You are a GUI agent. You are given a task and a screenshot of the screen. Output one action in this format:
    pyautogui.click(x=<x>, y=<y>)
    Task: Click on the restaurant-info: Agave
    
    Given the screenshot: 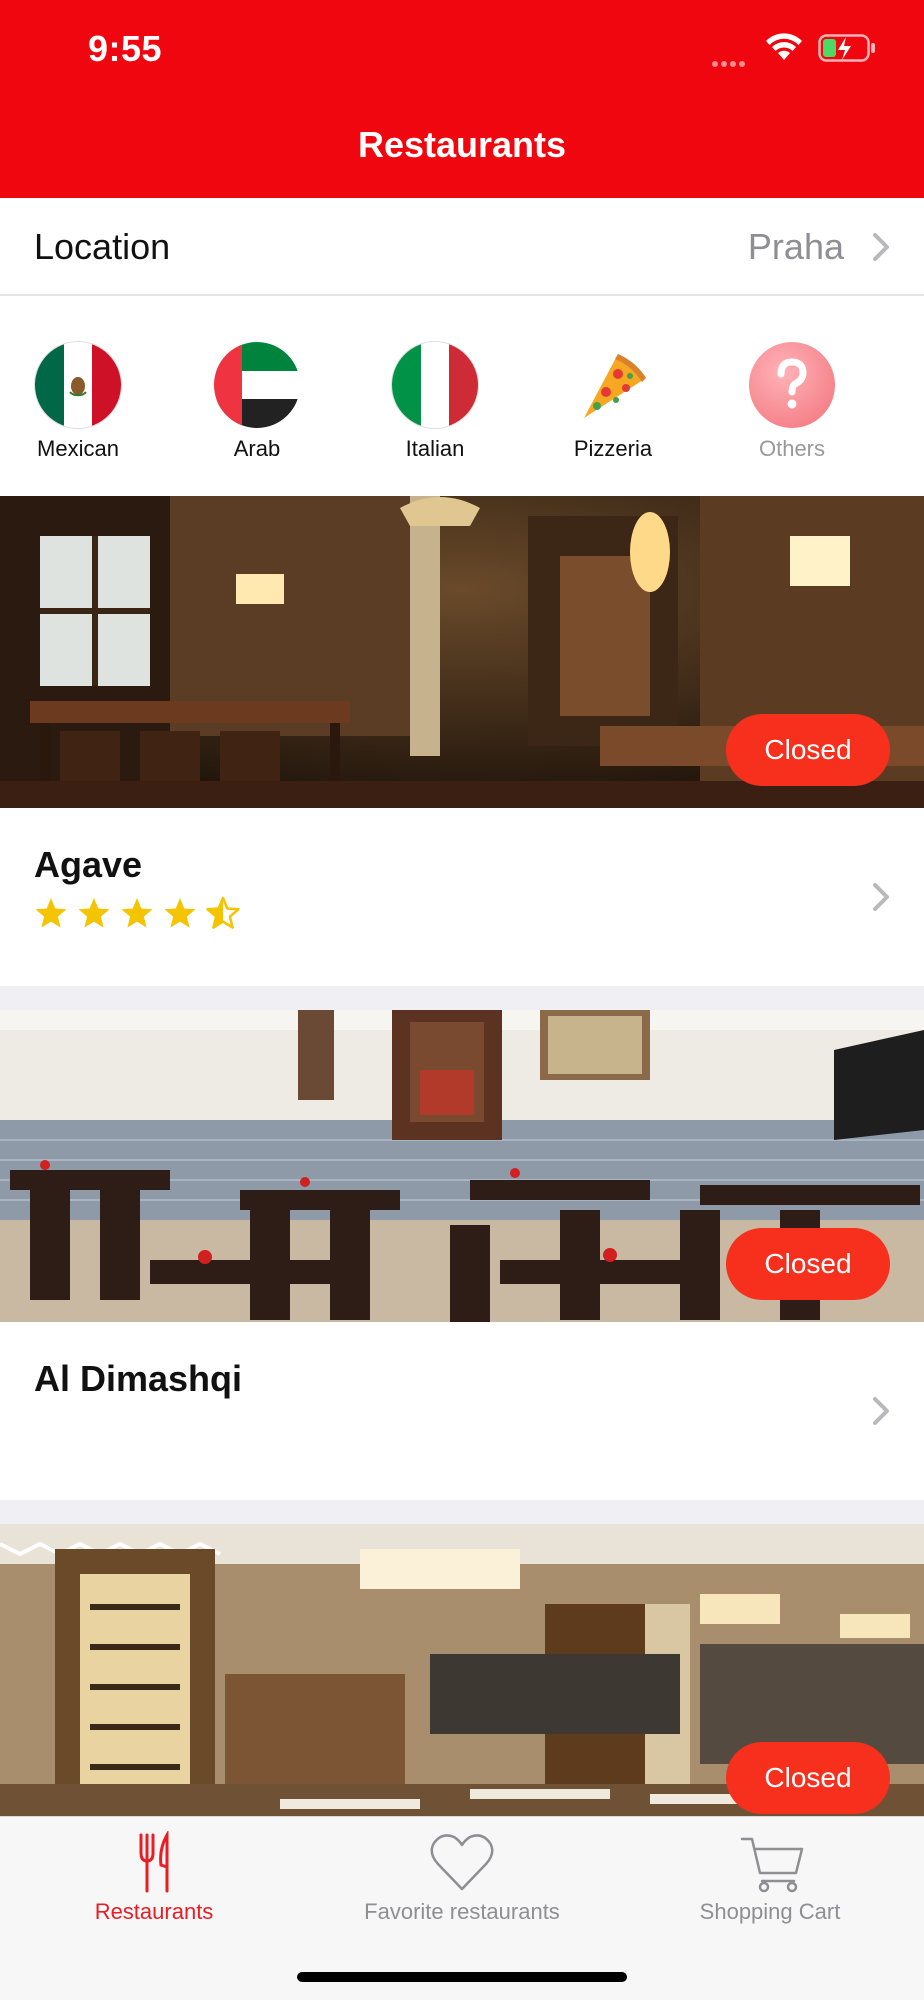 What is the action you would take?
    pyautogui.click(x=462, y=895)
    